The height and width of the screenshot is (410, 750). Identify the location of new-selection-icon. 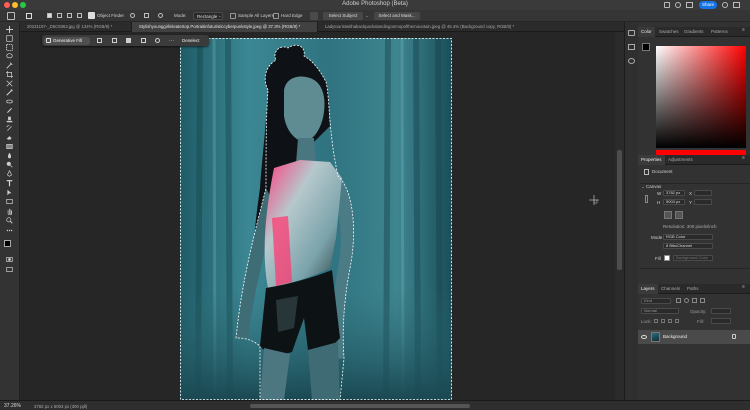
(49, 15).